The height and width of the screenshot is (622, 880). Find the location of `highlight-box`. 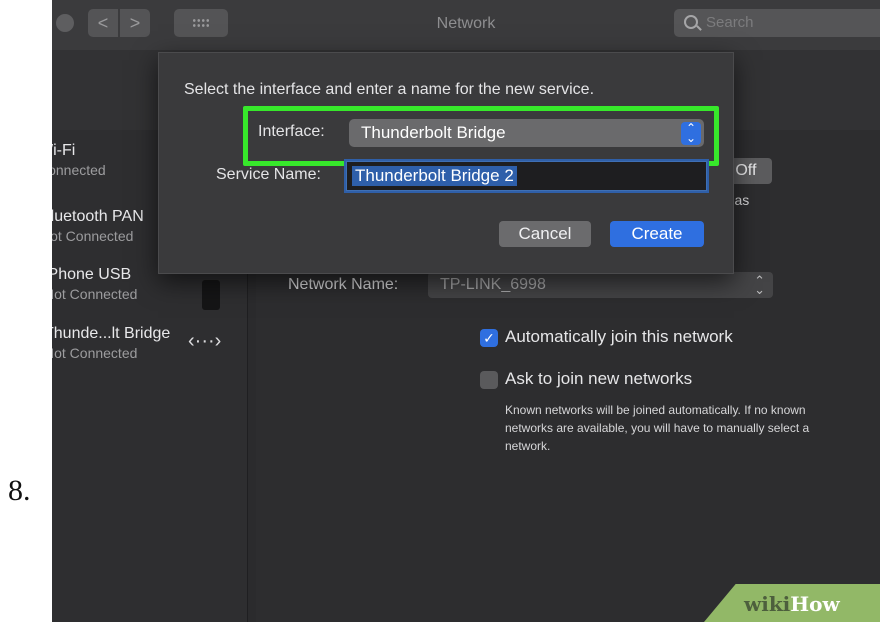

highlight-box is located at coordinates (481, 136).